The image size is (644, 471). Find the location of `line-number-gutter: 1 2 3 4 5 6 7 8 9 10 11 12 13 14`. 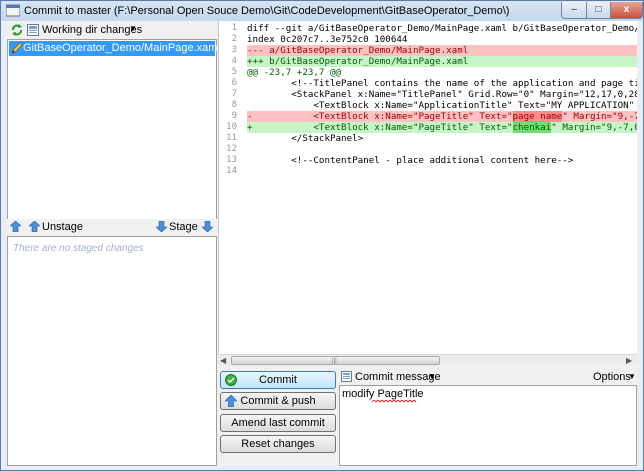

line-number-gutter: 1 2 3 4 5 6 7 8 9 10 11 12 13 14 is located at coordinates (230, 187).